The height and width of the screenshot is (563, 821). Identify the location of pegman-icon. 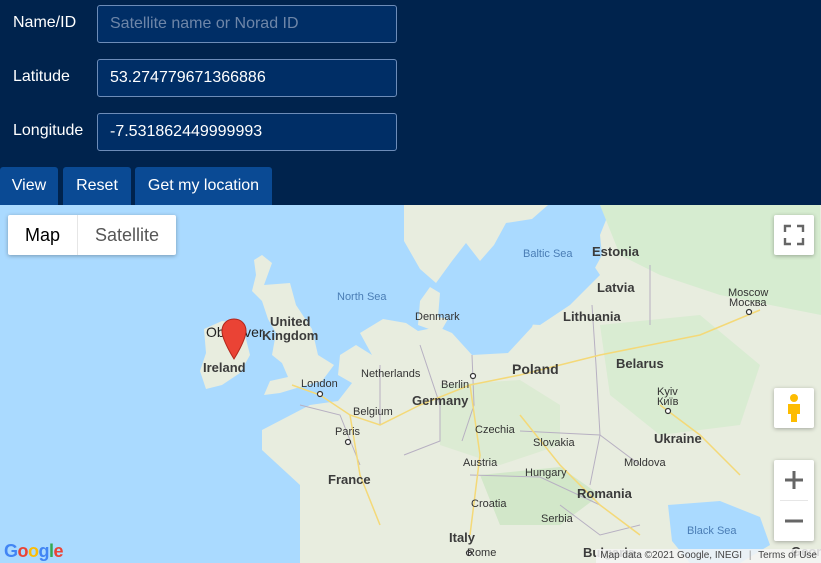
(794, 408).